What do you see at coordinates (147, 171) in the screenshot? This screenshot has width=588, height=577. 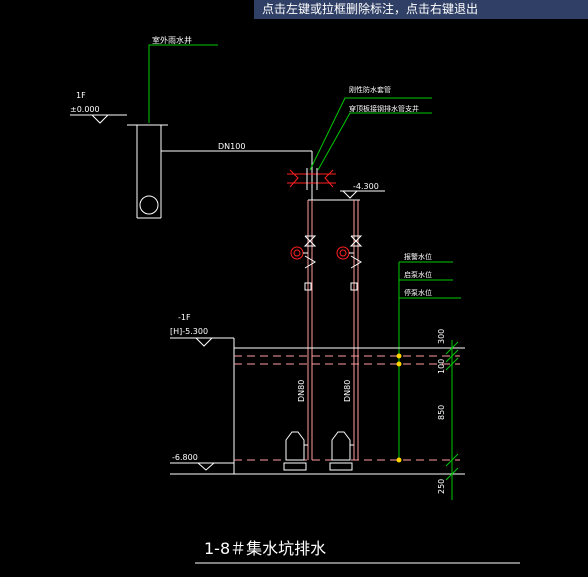 I see `outdoor-well` at bounding box center [147, 171].